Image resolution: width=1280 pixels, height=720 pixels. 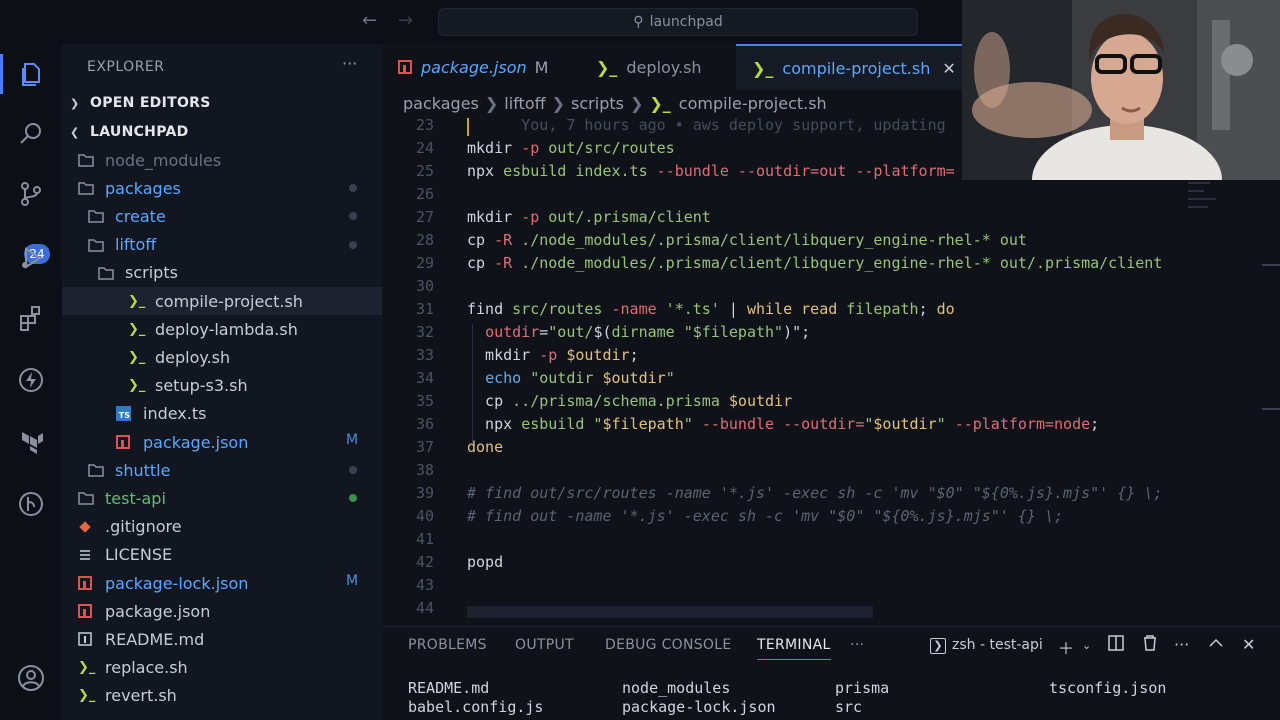 I want to click on code-line: 42 popd, so click(x=831, y=562).